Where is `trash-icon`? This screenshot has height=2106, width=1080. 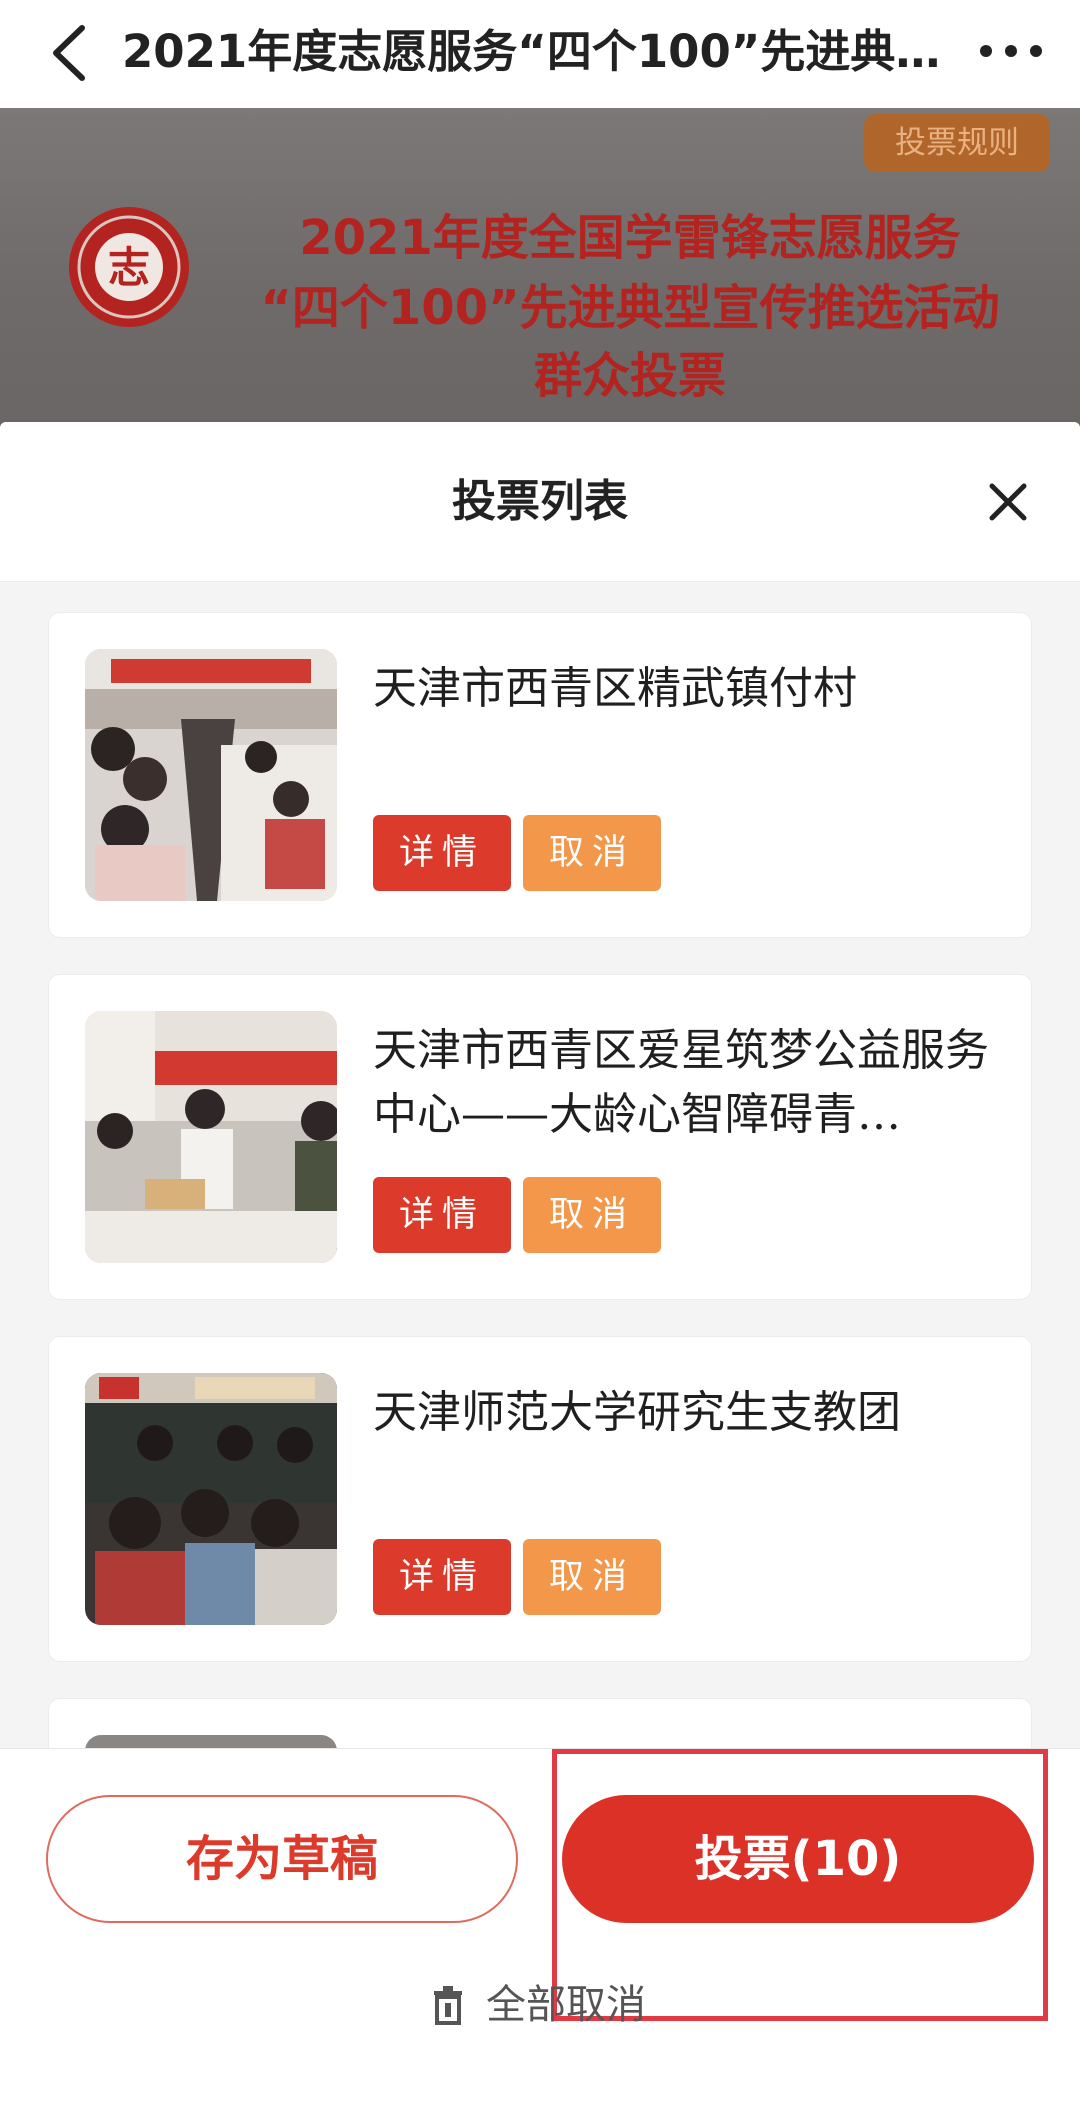
trash-icon is located at coordinates (448, 2005).